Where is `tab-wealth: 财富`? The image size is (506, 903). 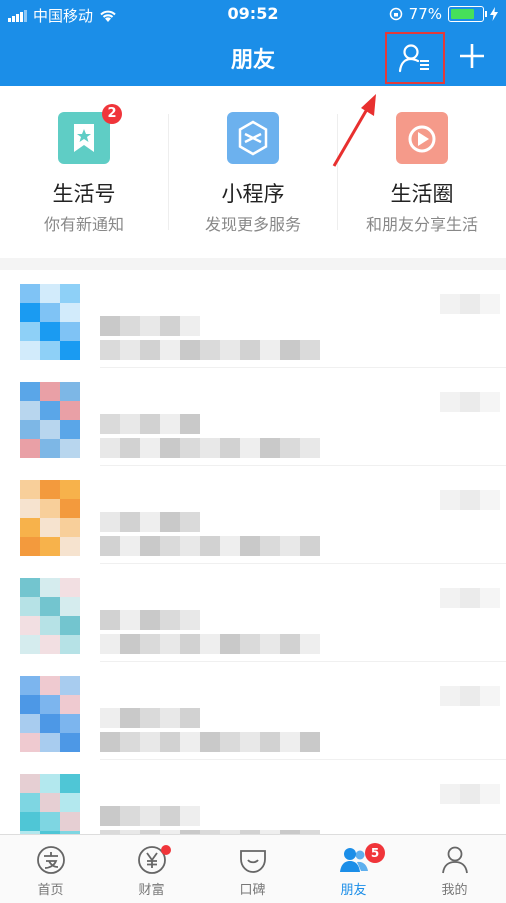
tab-wealth: 财富 is located at coordinates (151, 869).